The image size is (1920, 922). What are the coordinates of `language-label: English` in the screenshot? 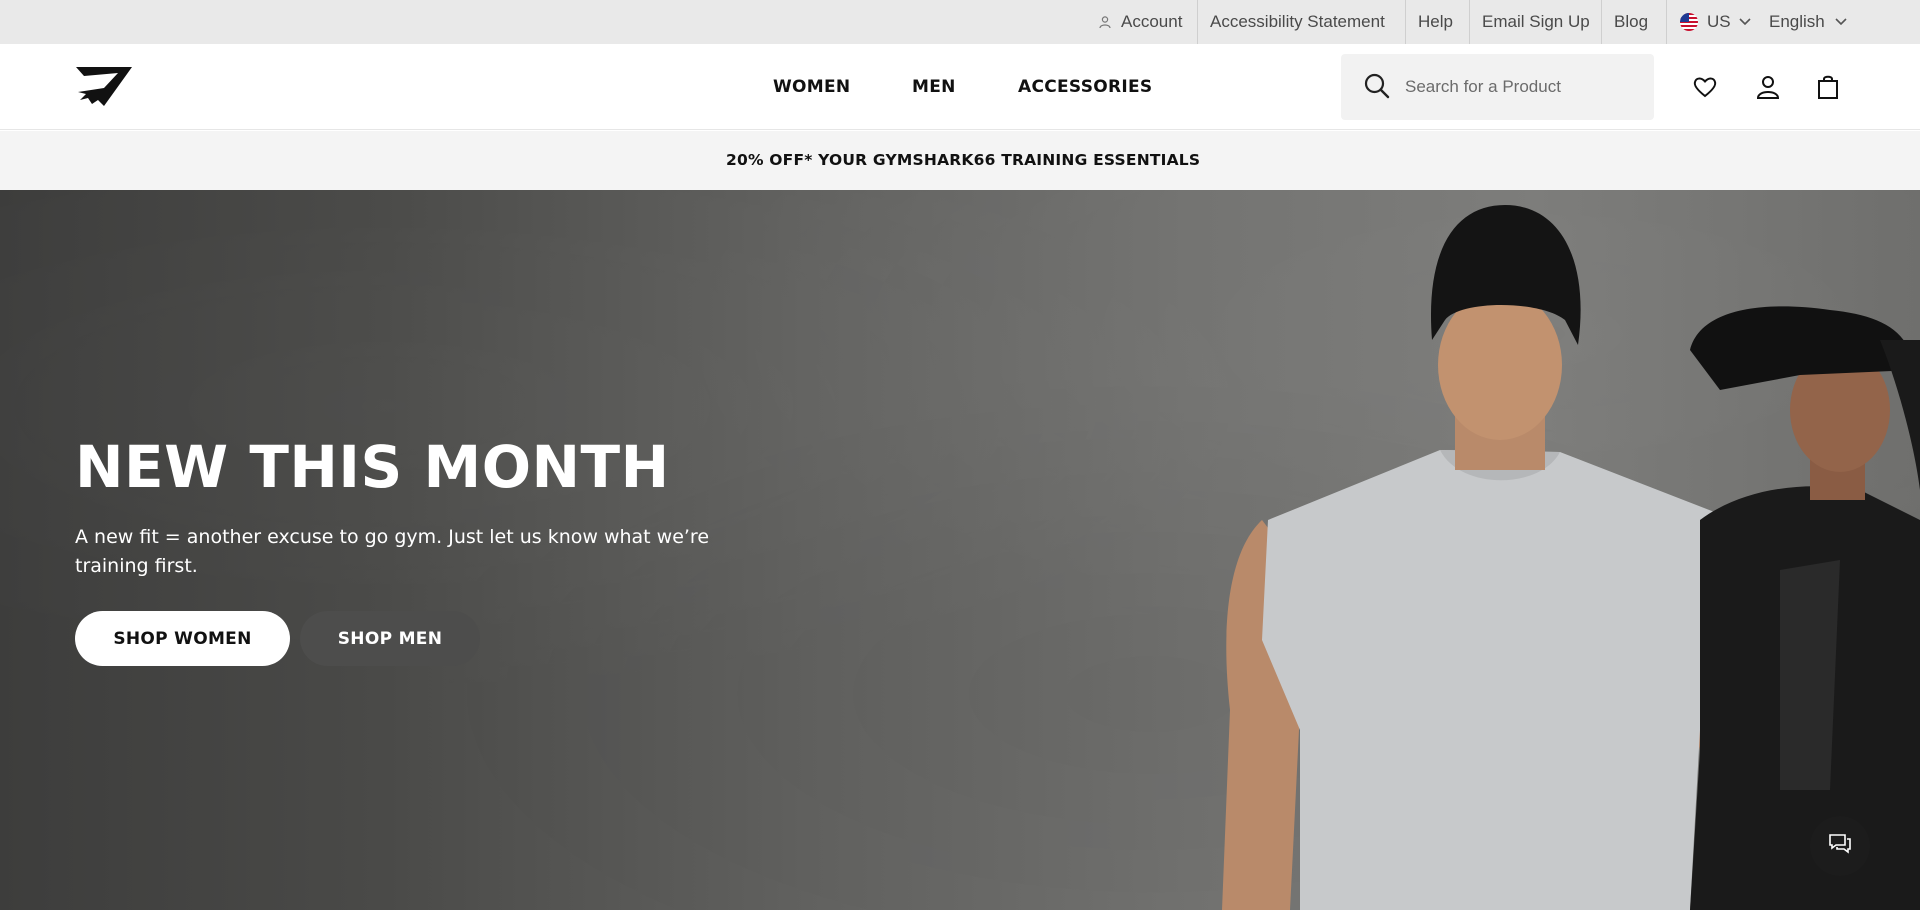 It's located at (1797, 21).